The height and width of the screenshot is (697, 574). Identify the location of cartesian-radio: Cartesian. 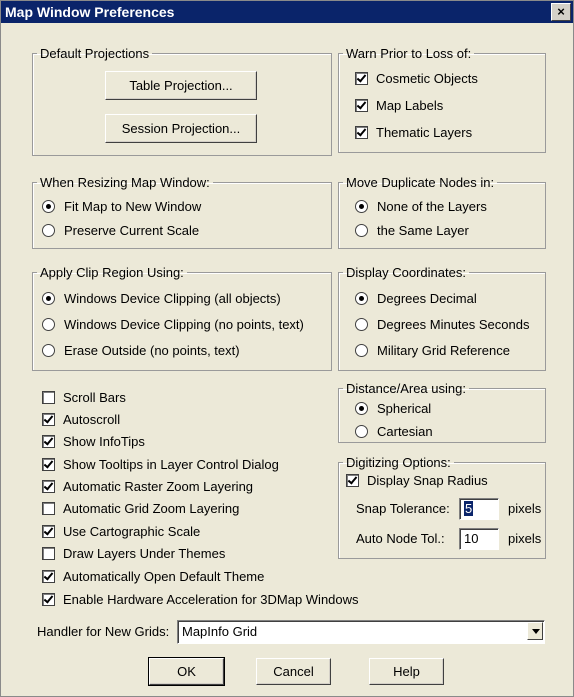
(394, 431).